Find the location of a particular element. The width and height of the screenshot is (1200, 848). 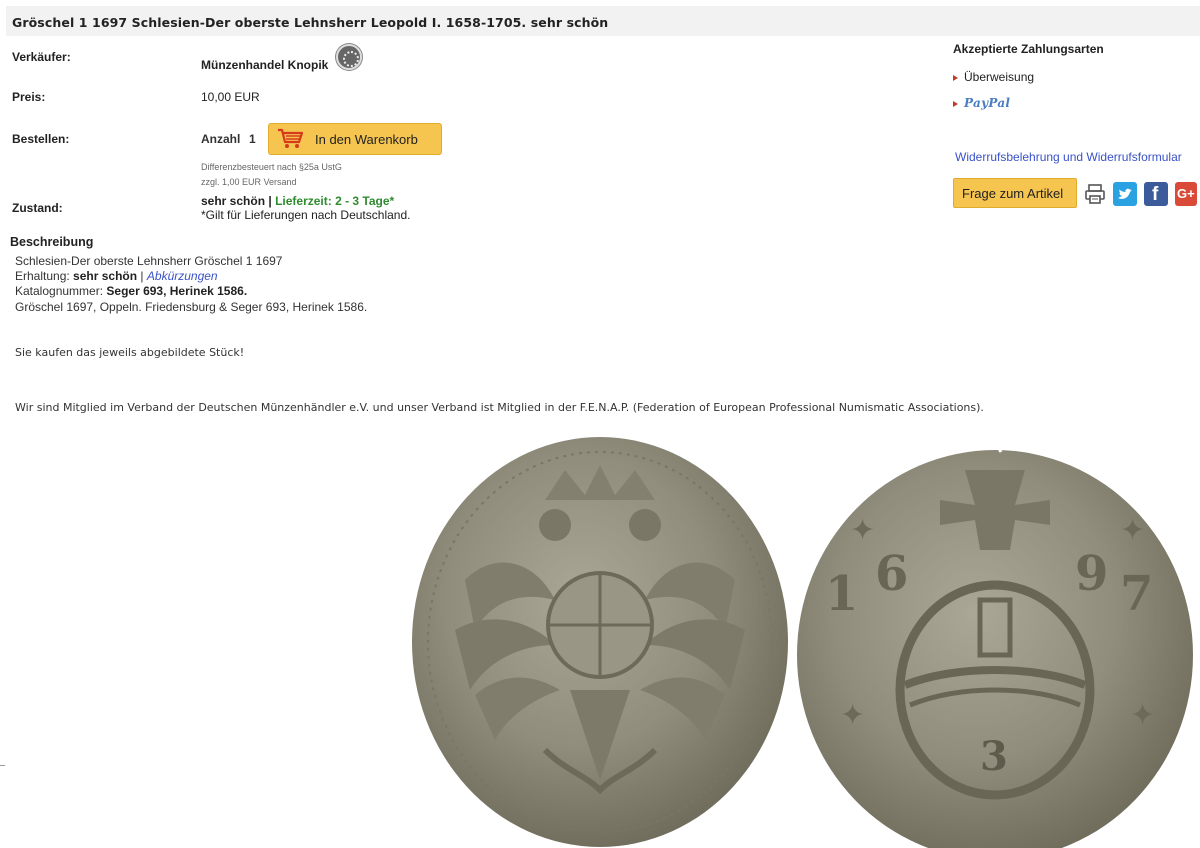

seller-name: Münzenhandel Knopik is located at coordinates (264, 65).